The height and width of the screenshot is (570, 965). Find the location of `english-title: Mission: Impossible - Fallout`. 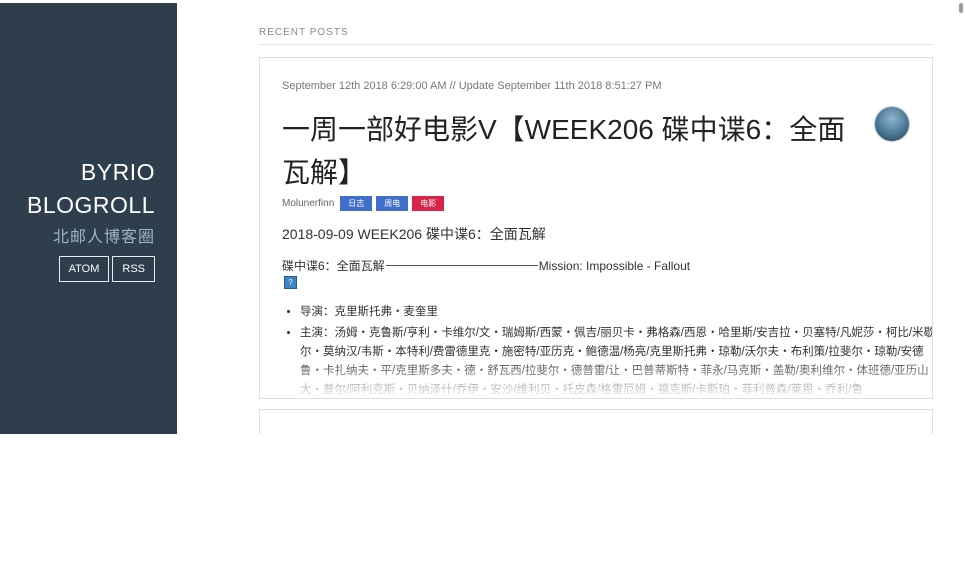

english-title: Mission: Impossible - Fallout is located at coordinates (614, 265).